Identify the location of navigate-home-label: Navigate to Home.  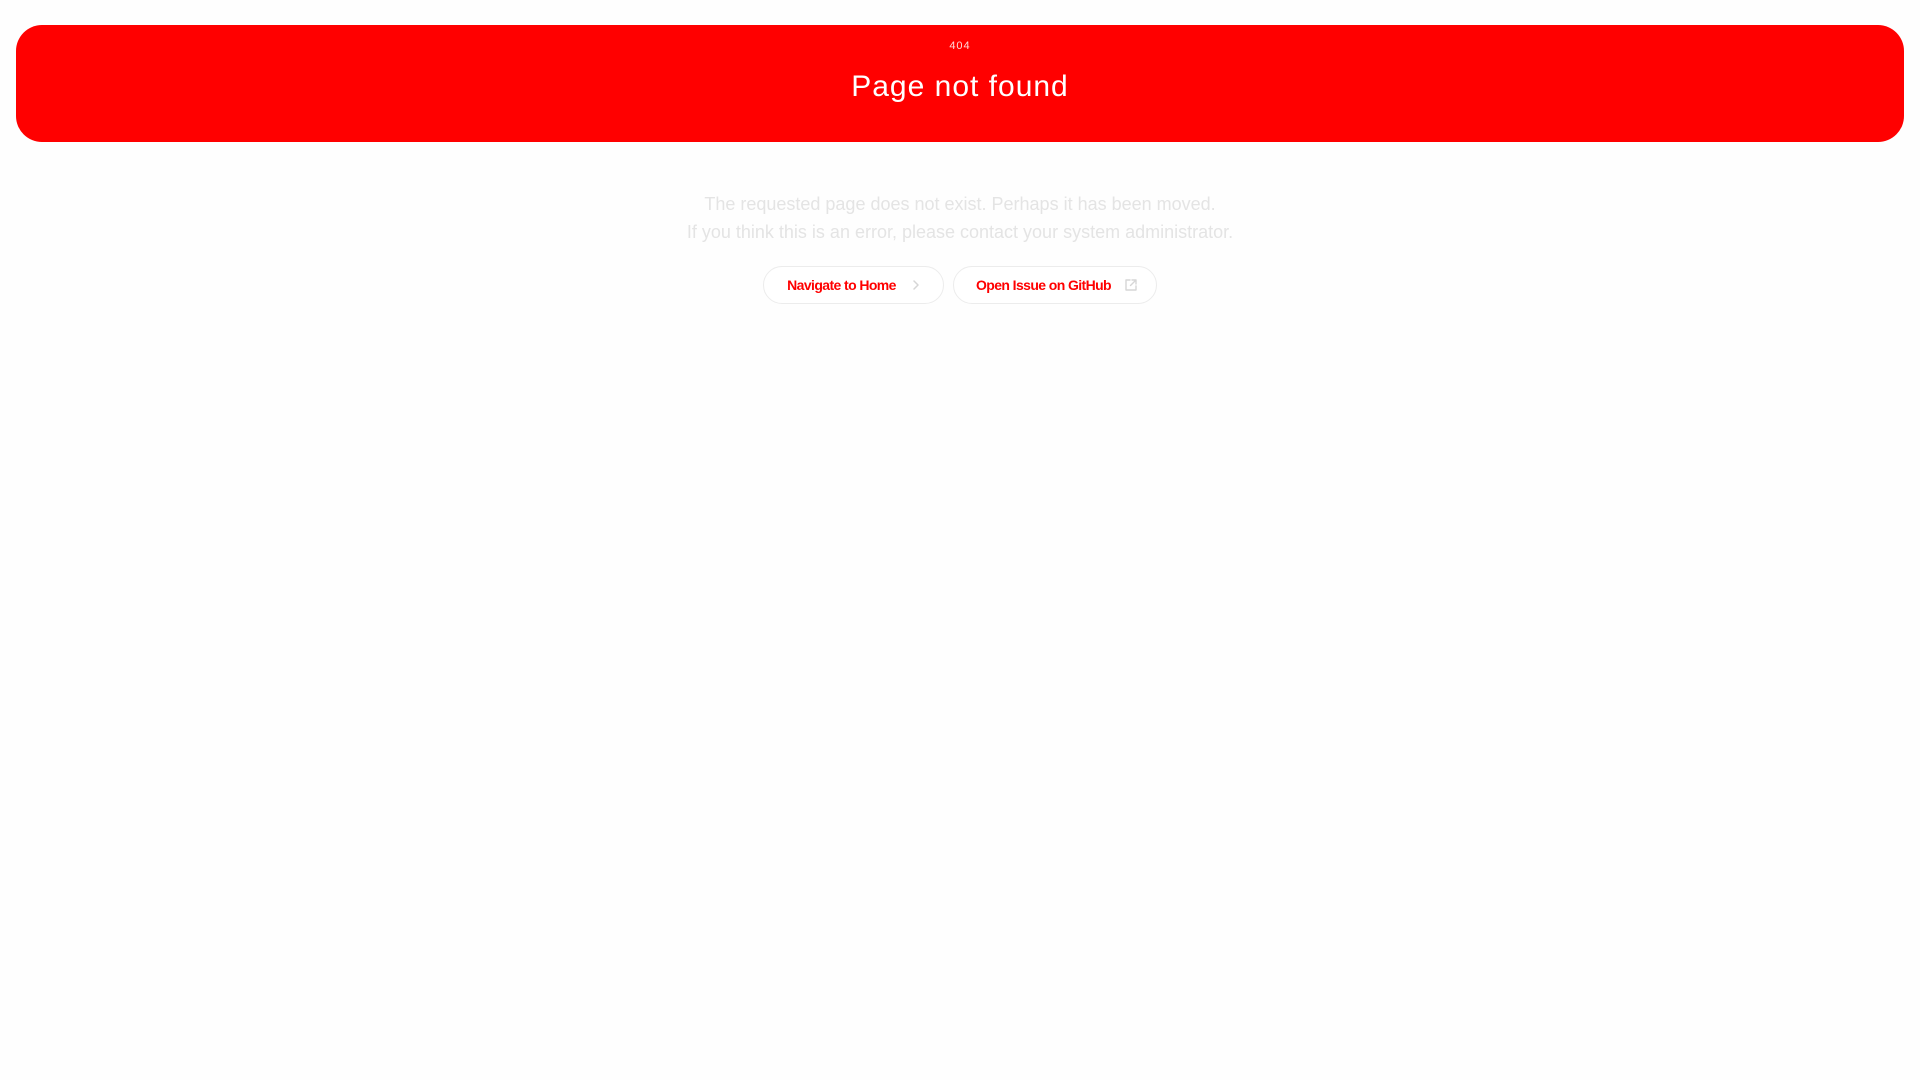
(841, 285).